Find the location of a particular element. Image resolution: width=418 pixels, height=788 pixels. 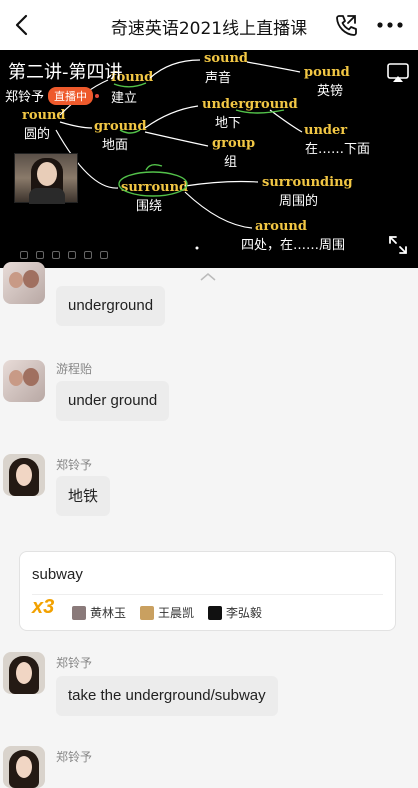

board-meaning: 周围的 is located at coordinates (298, 201).